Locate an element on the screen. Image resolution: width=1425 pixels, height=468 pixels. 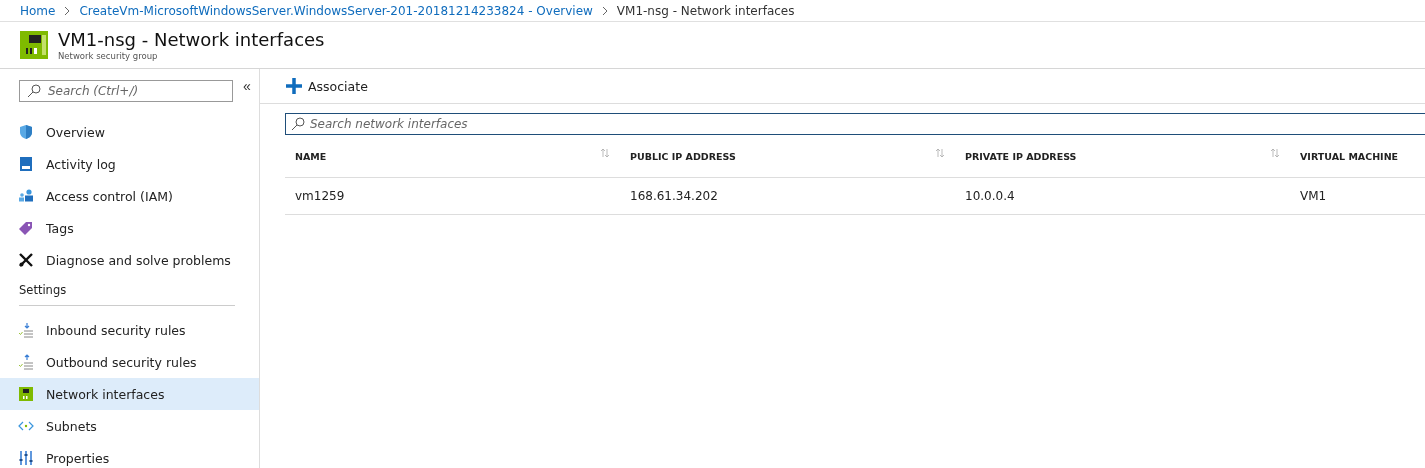
column-header: VIRTUAL MACHINE is located at coordinates (1357, 156).